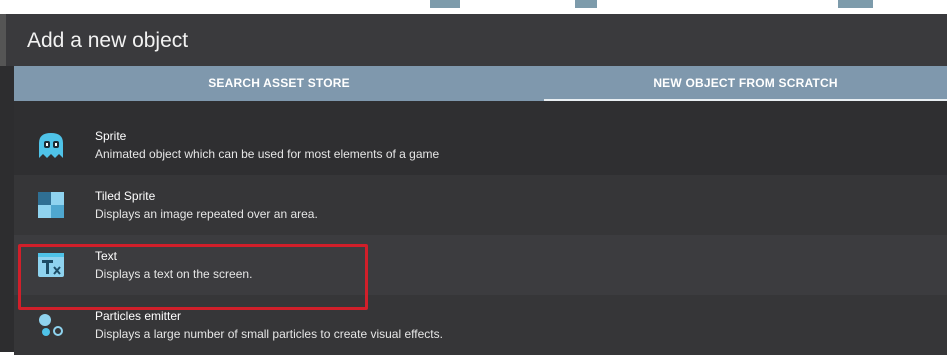 The width and height of the screenshot is (947, 355). I want to click on tiled-sprite-icon, so click(51, 205).